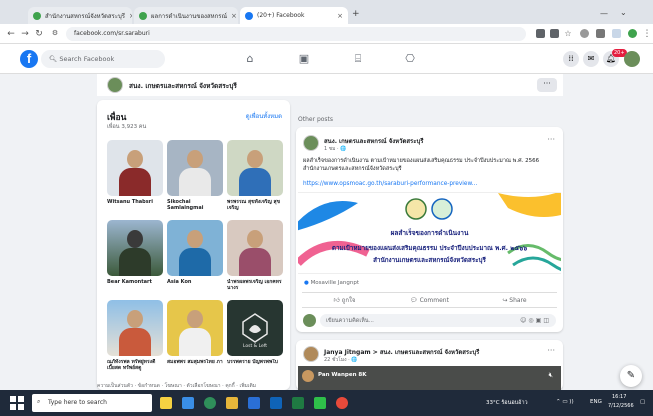 This screenshot has width=653, height=416. Describe the element at coordinates (195, 285) in the screenshot. I see `friend-name: Asia Kon` at that location.